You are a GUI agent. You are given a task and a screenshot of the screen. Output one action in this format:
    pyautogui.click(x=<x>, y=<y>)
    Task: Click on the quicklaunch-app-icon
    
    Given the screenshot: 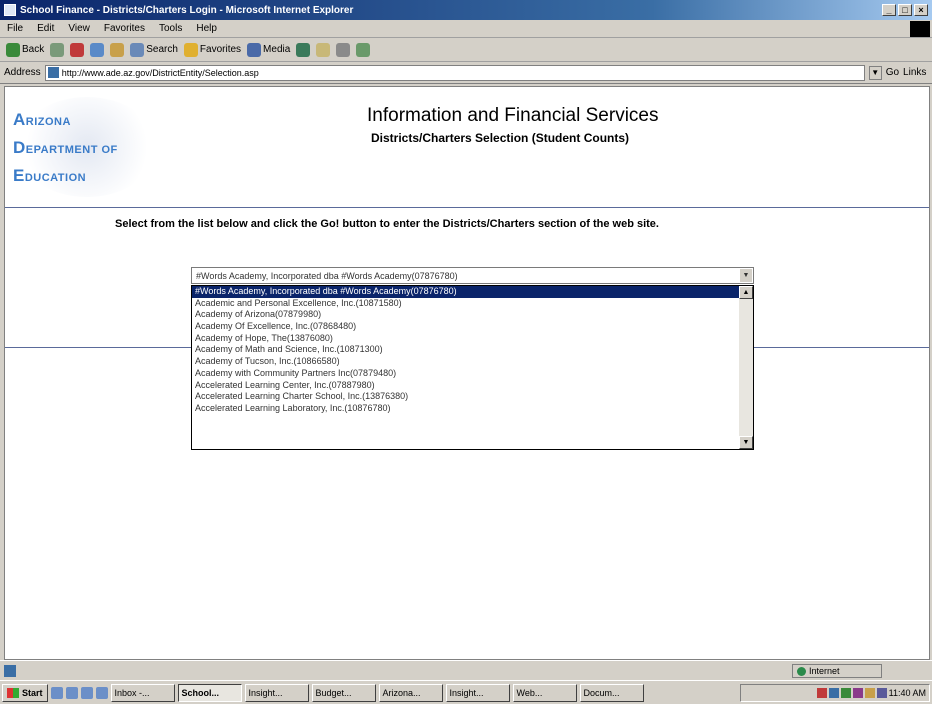 What is the action you would take?
    pyautogui.click(x=101, y=692)
    